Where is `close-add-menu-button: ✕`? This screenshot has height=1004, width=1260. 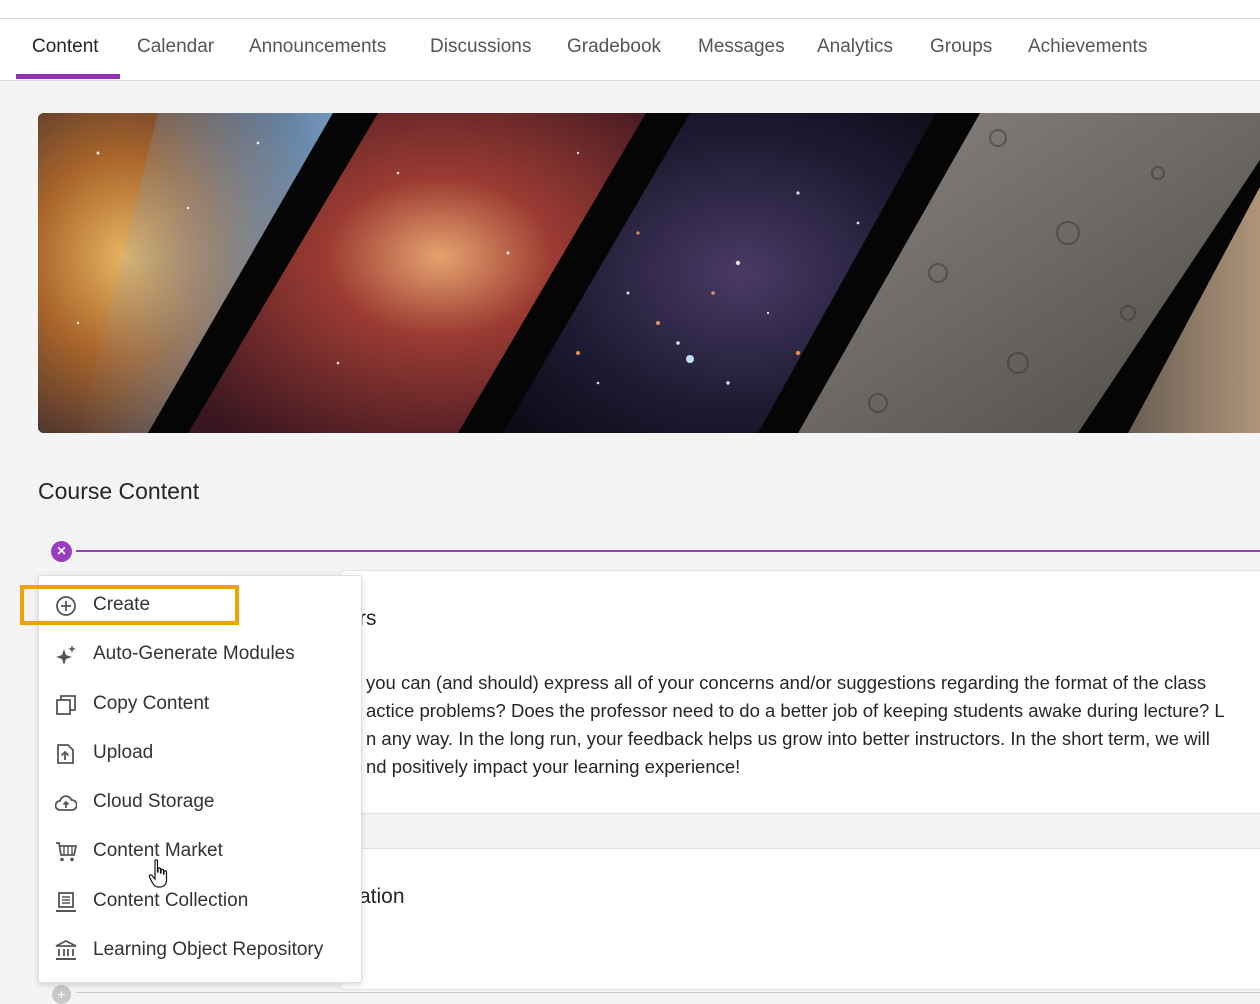
close-add-menu-button: ✕ is located at coordinates (61, 551).